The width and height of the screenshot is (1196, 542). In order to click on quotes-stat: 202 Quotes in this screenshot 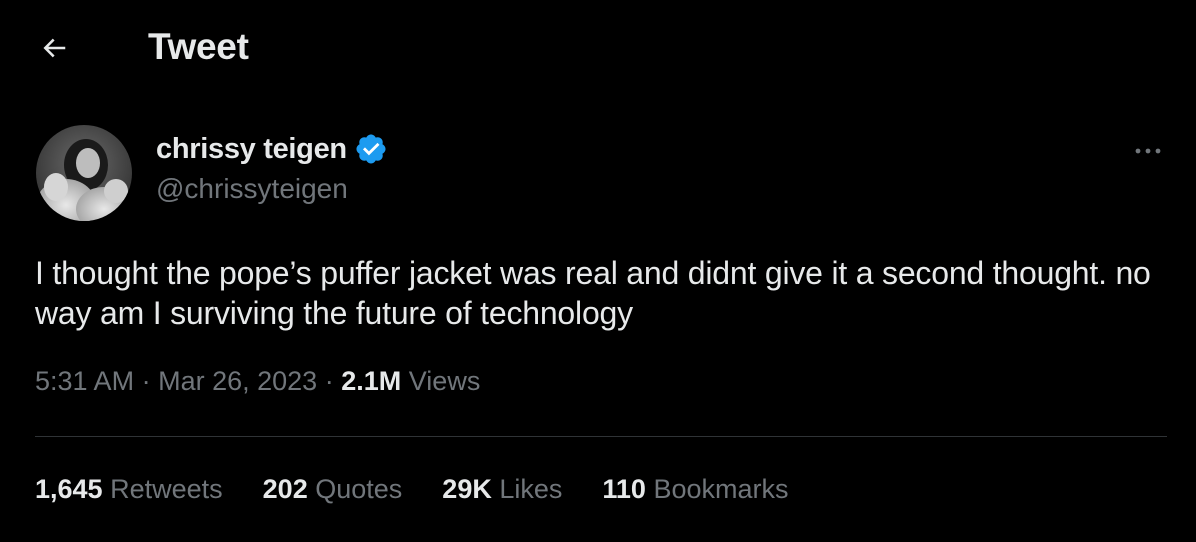, I will do `click(333, 489)`.